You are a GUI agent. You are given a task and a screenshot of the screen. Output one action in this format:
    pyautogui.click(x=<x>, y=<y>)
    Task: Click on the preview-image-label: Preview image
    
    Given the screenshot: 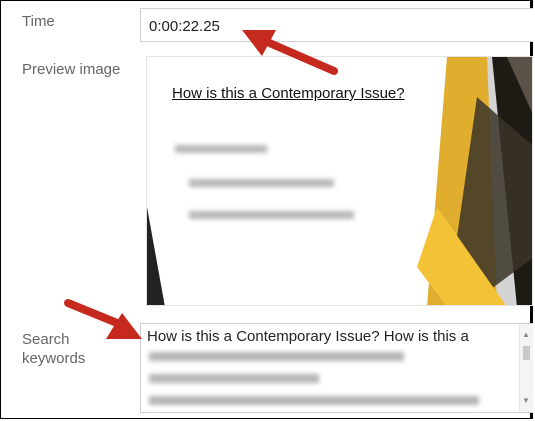 What is the action you would take?
    pyautogui.click(x=71, y=69)
    